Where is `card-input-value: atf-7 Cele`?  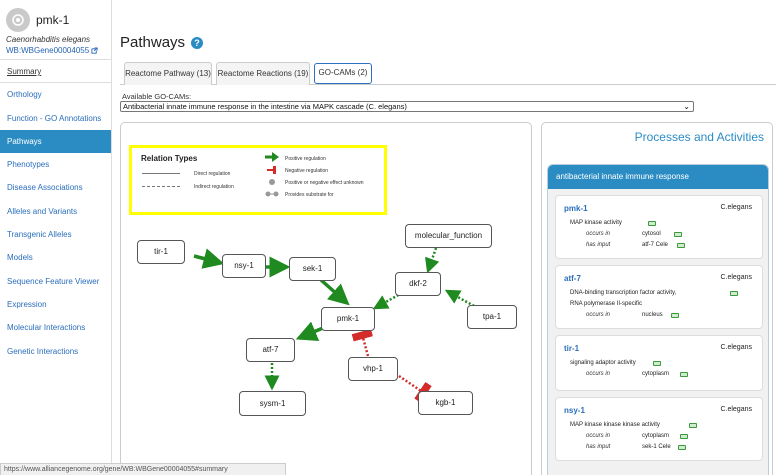 card-input-value: atf-7 Cele is located at coordinates (655, 245).